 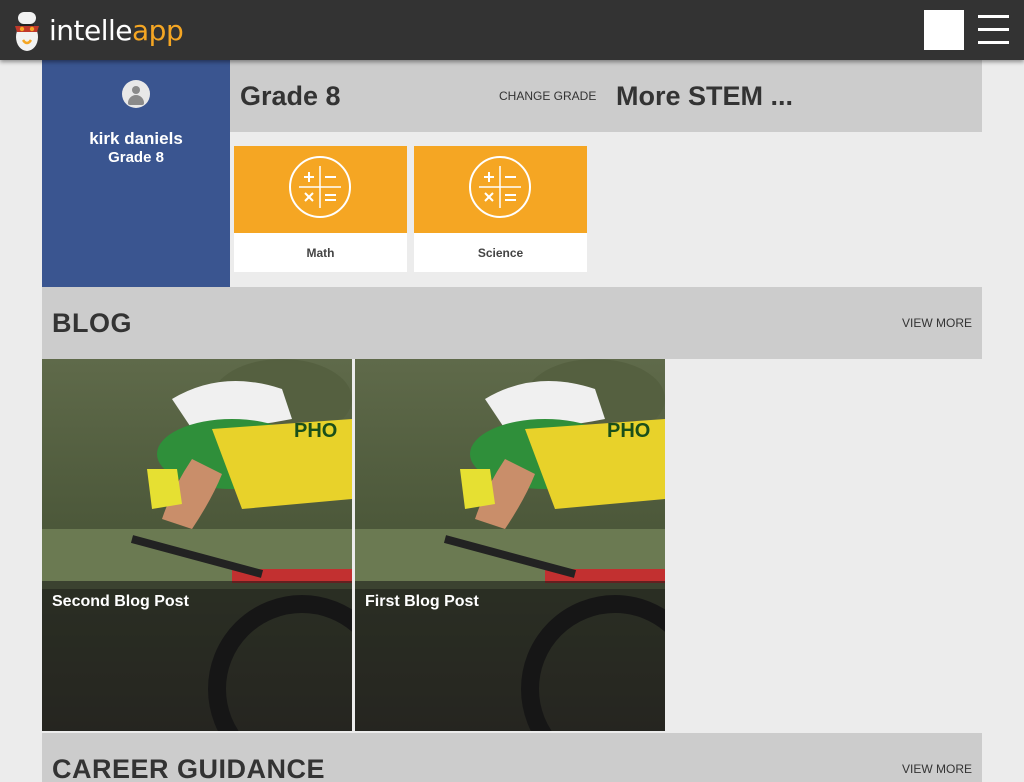 I want to click on hamburger-menu-icon, so click(x=994, y=30).